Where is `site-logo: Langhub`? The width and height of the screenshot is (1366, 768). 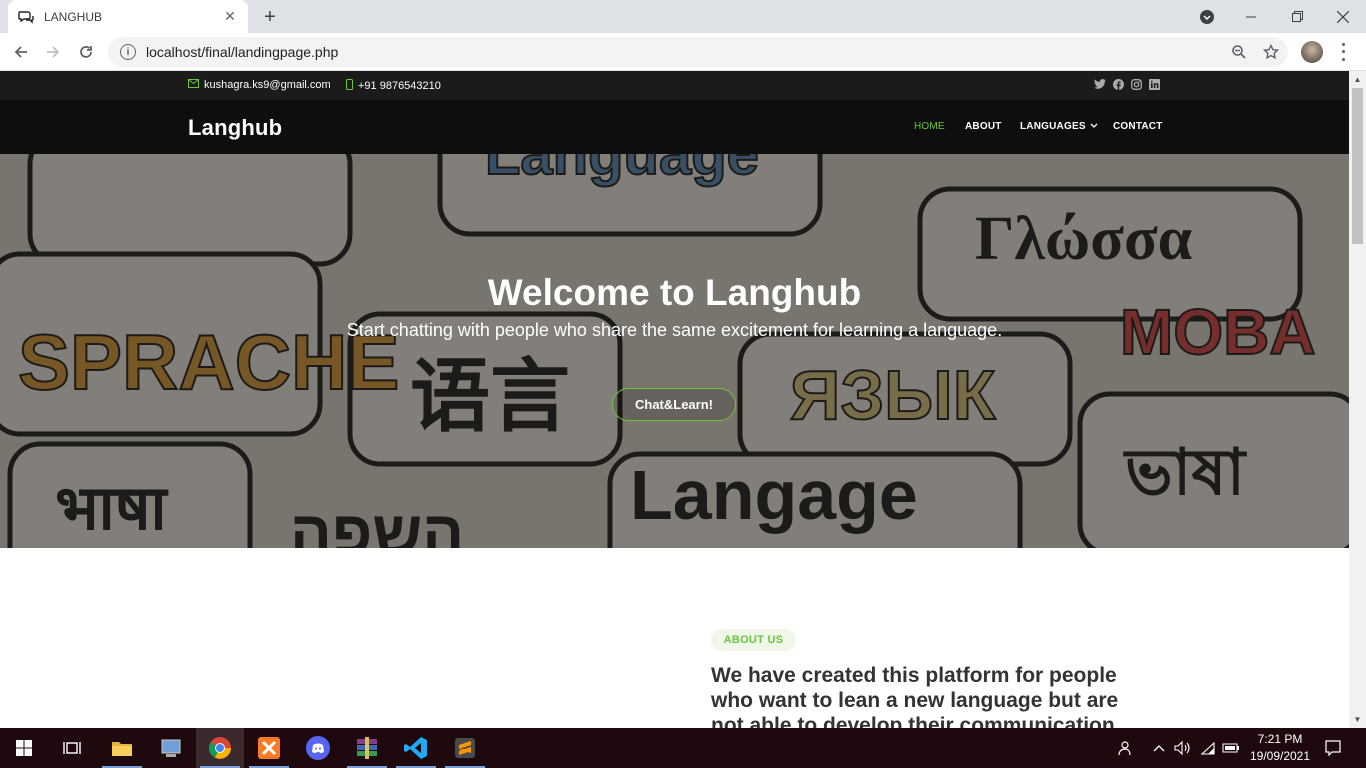 site-logo: Langhub is located at coordinates (235, 128).